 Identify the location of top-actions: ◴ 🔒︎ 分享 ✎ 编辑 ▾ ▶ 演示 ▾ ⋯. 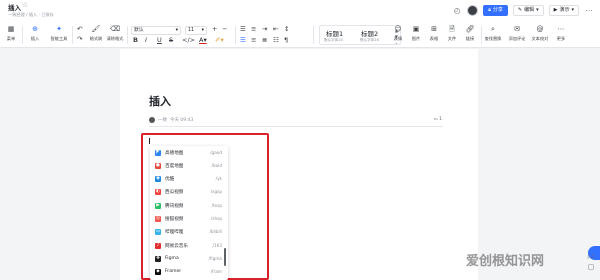
(523, 10).